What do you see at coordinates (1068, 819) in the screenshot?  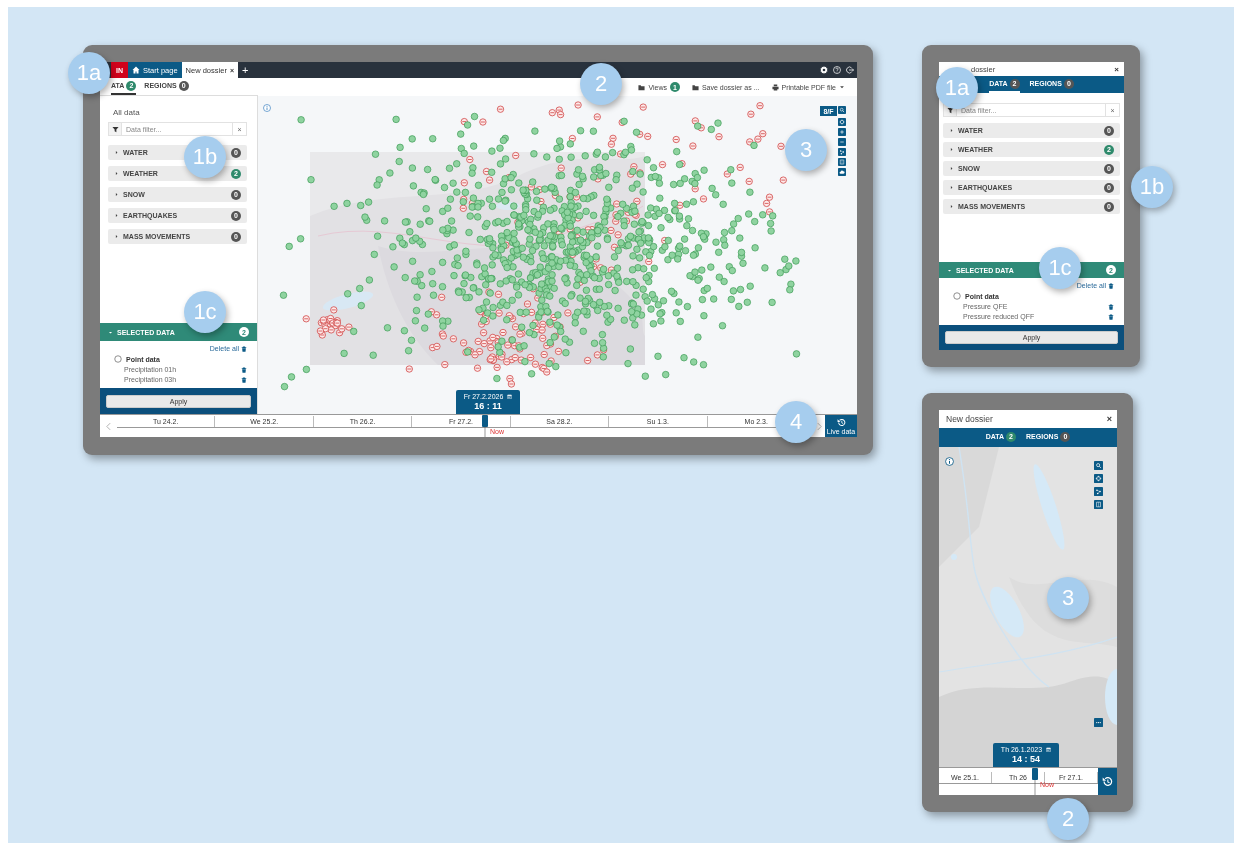 I see `callout-tooltip: 2` at bounding box center [1068, 819].